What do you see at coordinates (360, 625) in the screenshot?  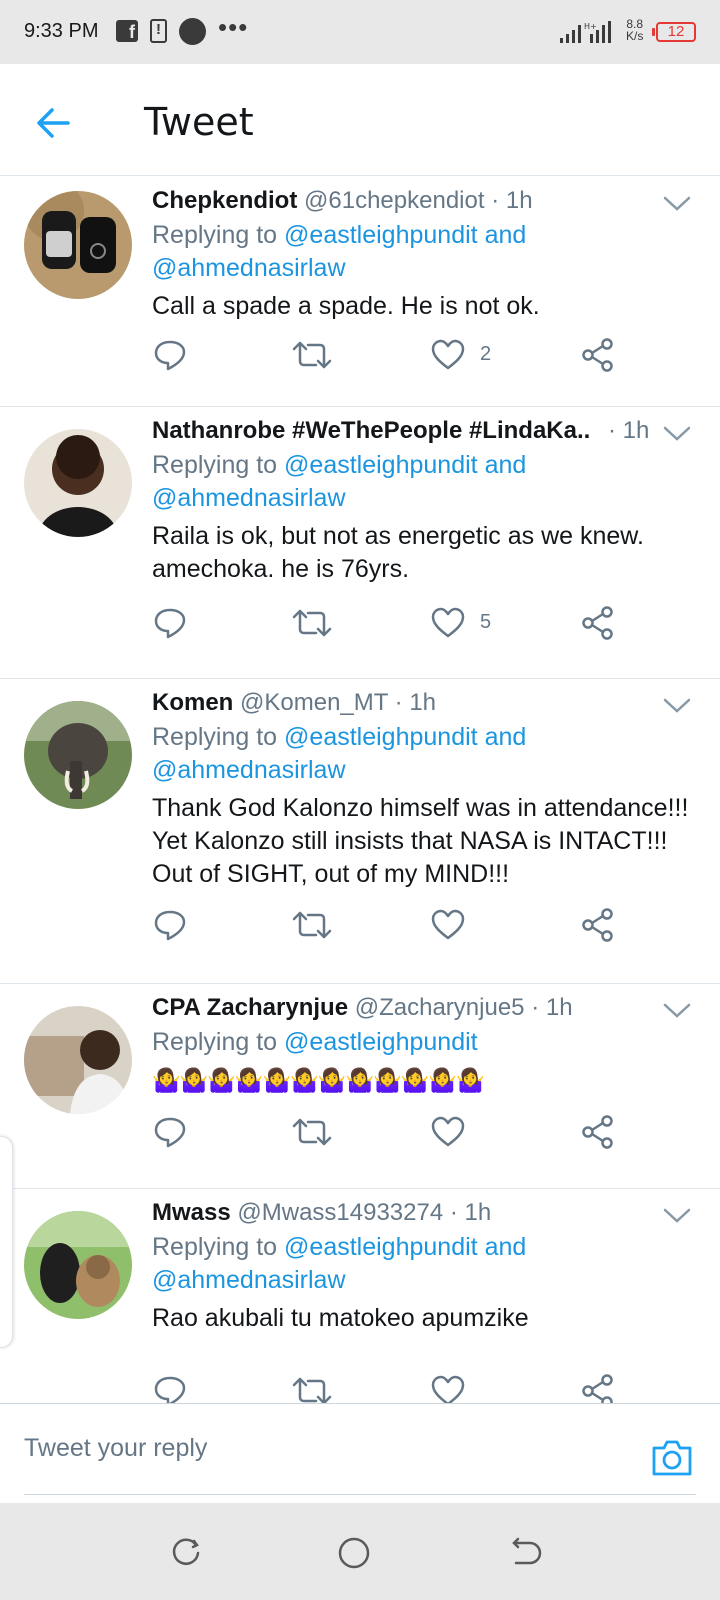 I see `tweet-actions: 5` at bounding box center [360, 625].